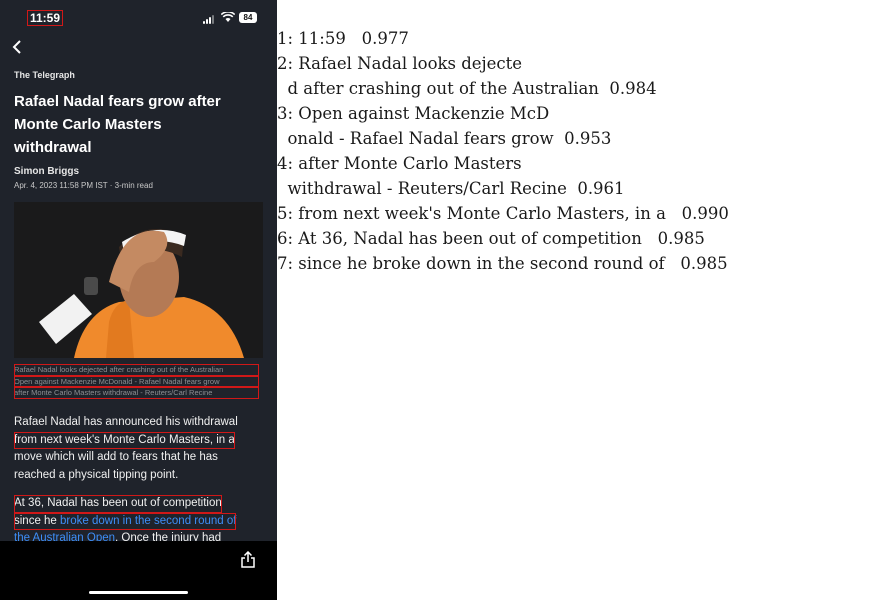  What do you see at coordinates (88, 124) in the screenshot?
I see `headline-line: Monte Carlo Masters` at bounding box center [88, 124].